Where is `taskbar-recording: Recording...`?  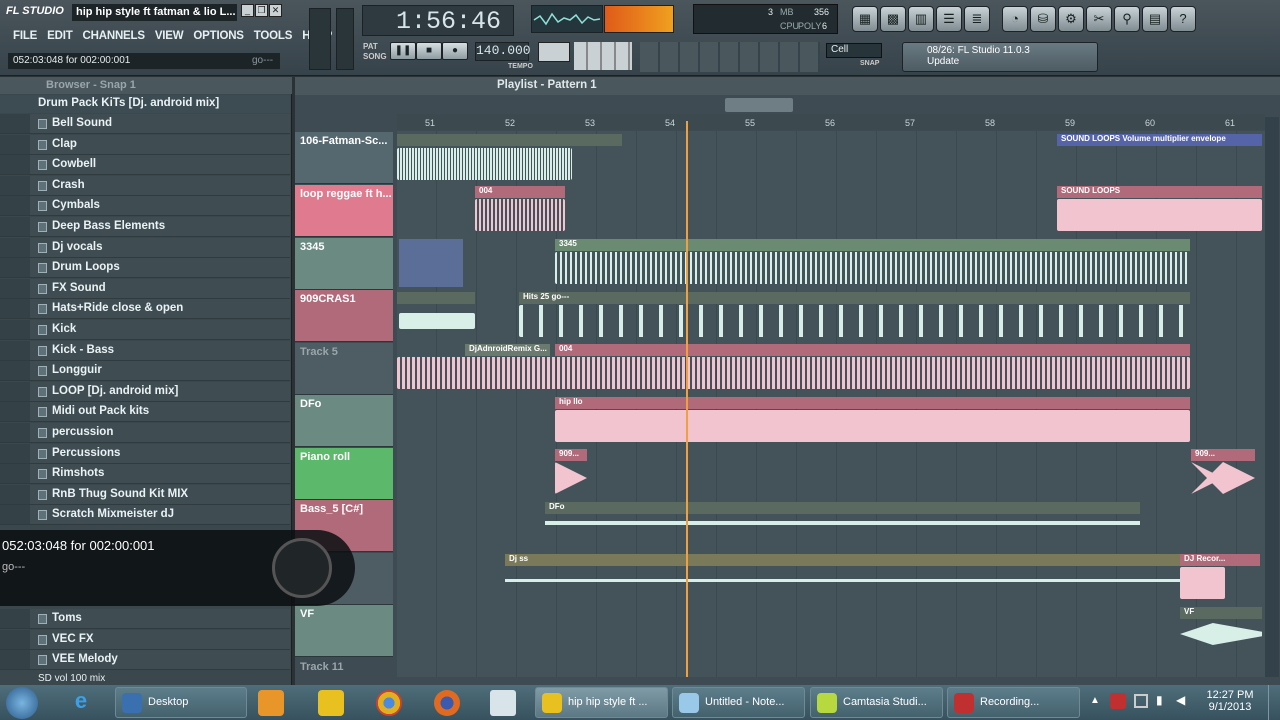 taskbar-recording: Recording... is located at coordinates (1013, 702).